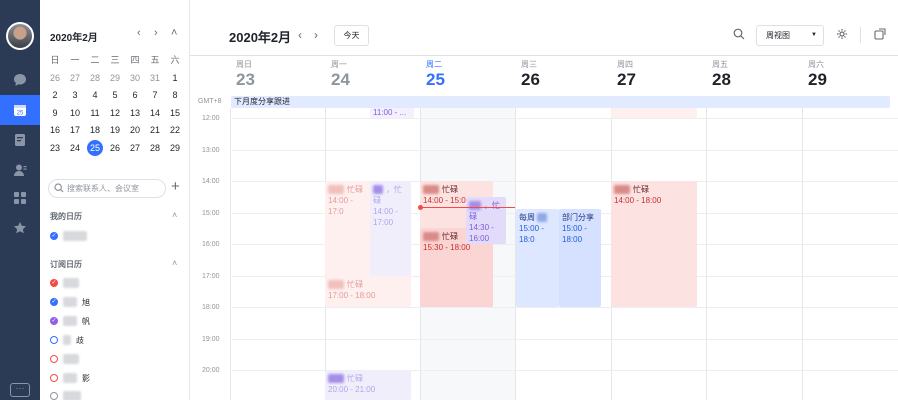  Describe the element at coordinates (20, 140) in the screenshot. I see `rail-docs` at that location.